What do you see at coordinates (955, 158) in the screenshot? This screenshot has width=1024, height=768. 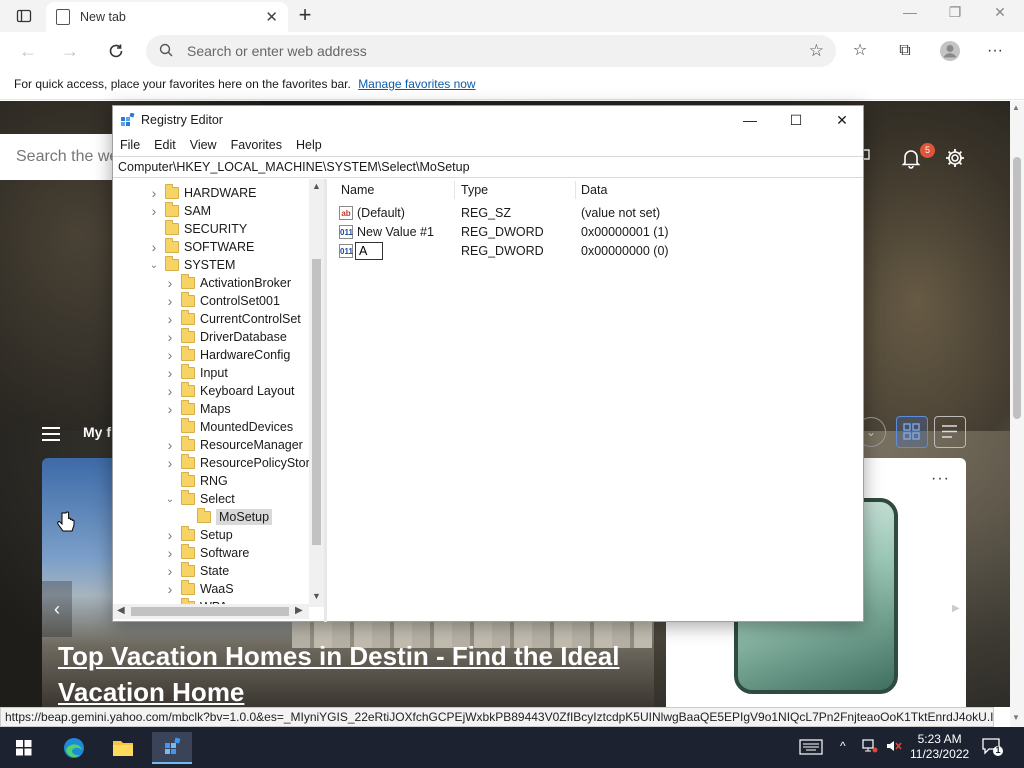 I see `page-settings-gear-icon` at bounding box center [955, 158].